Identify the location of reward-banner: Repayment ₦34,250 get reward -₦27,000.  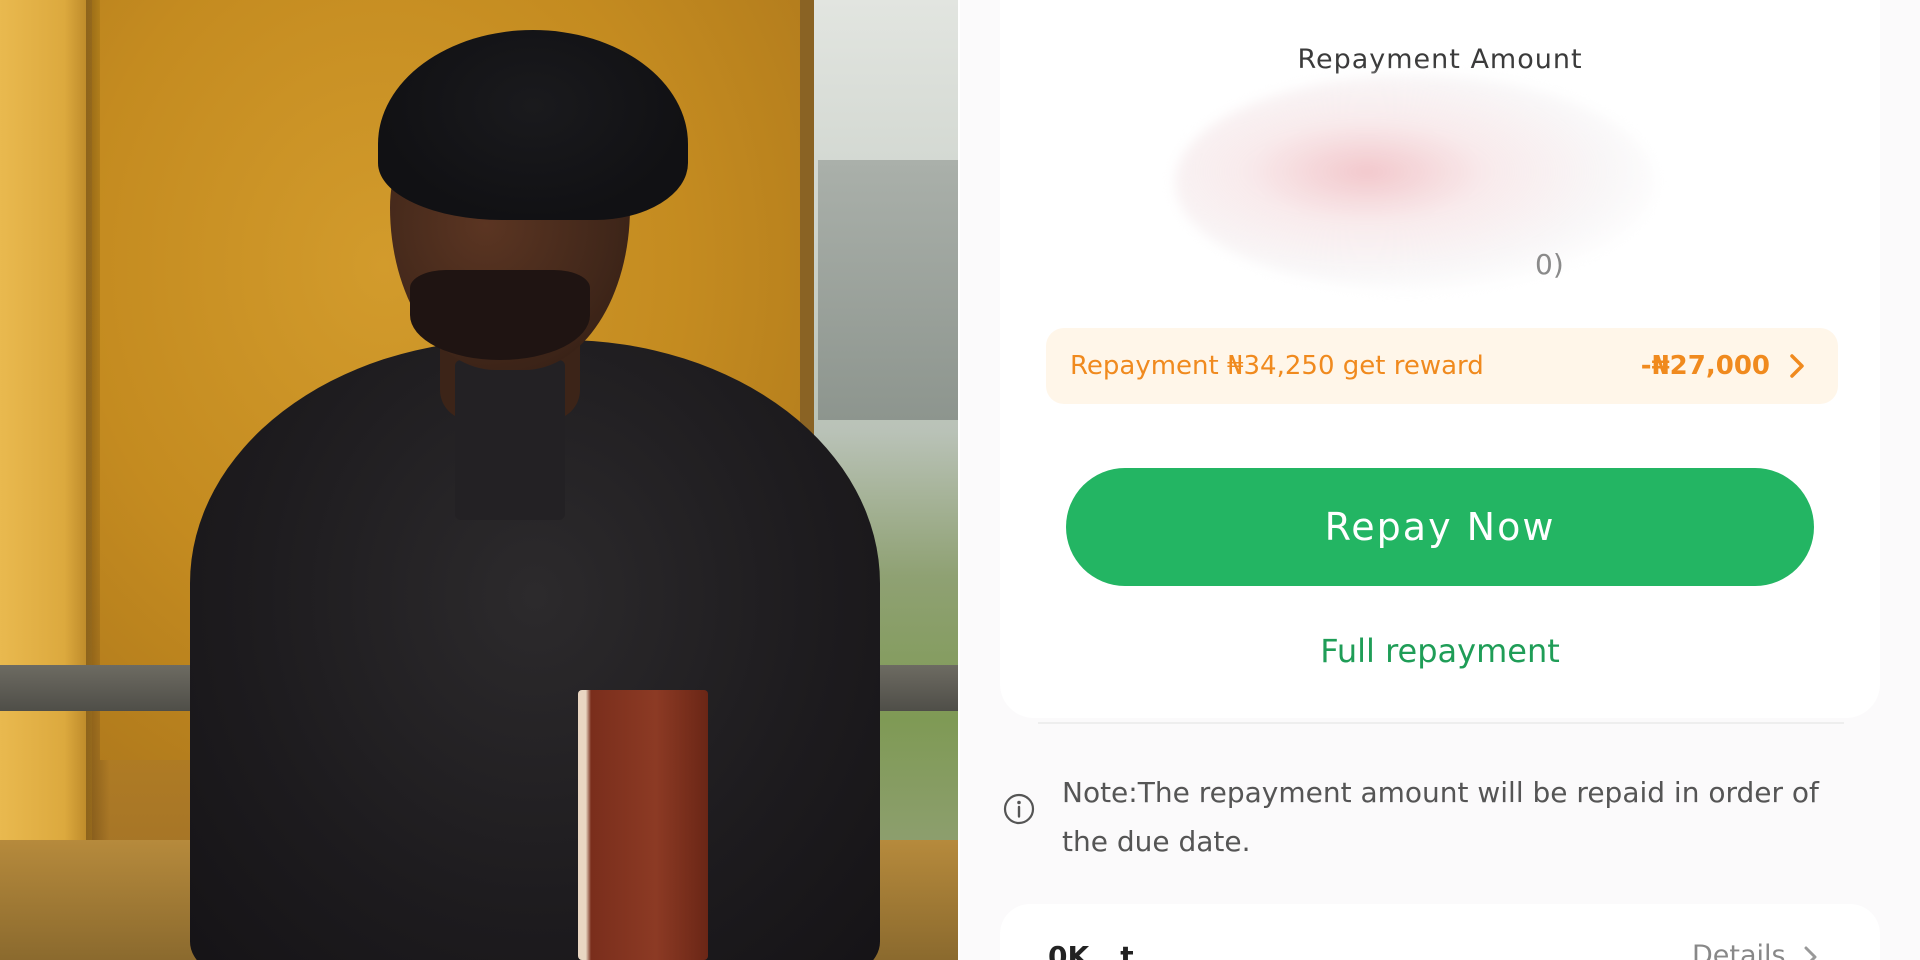
(1442, 366).